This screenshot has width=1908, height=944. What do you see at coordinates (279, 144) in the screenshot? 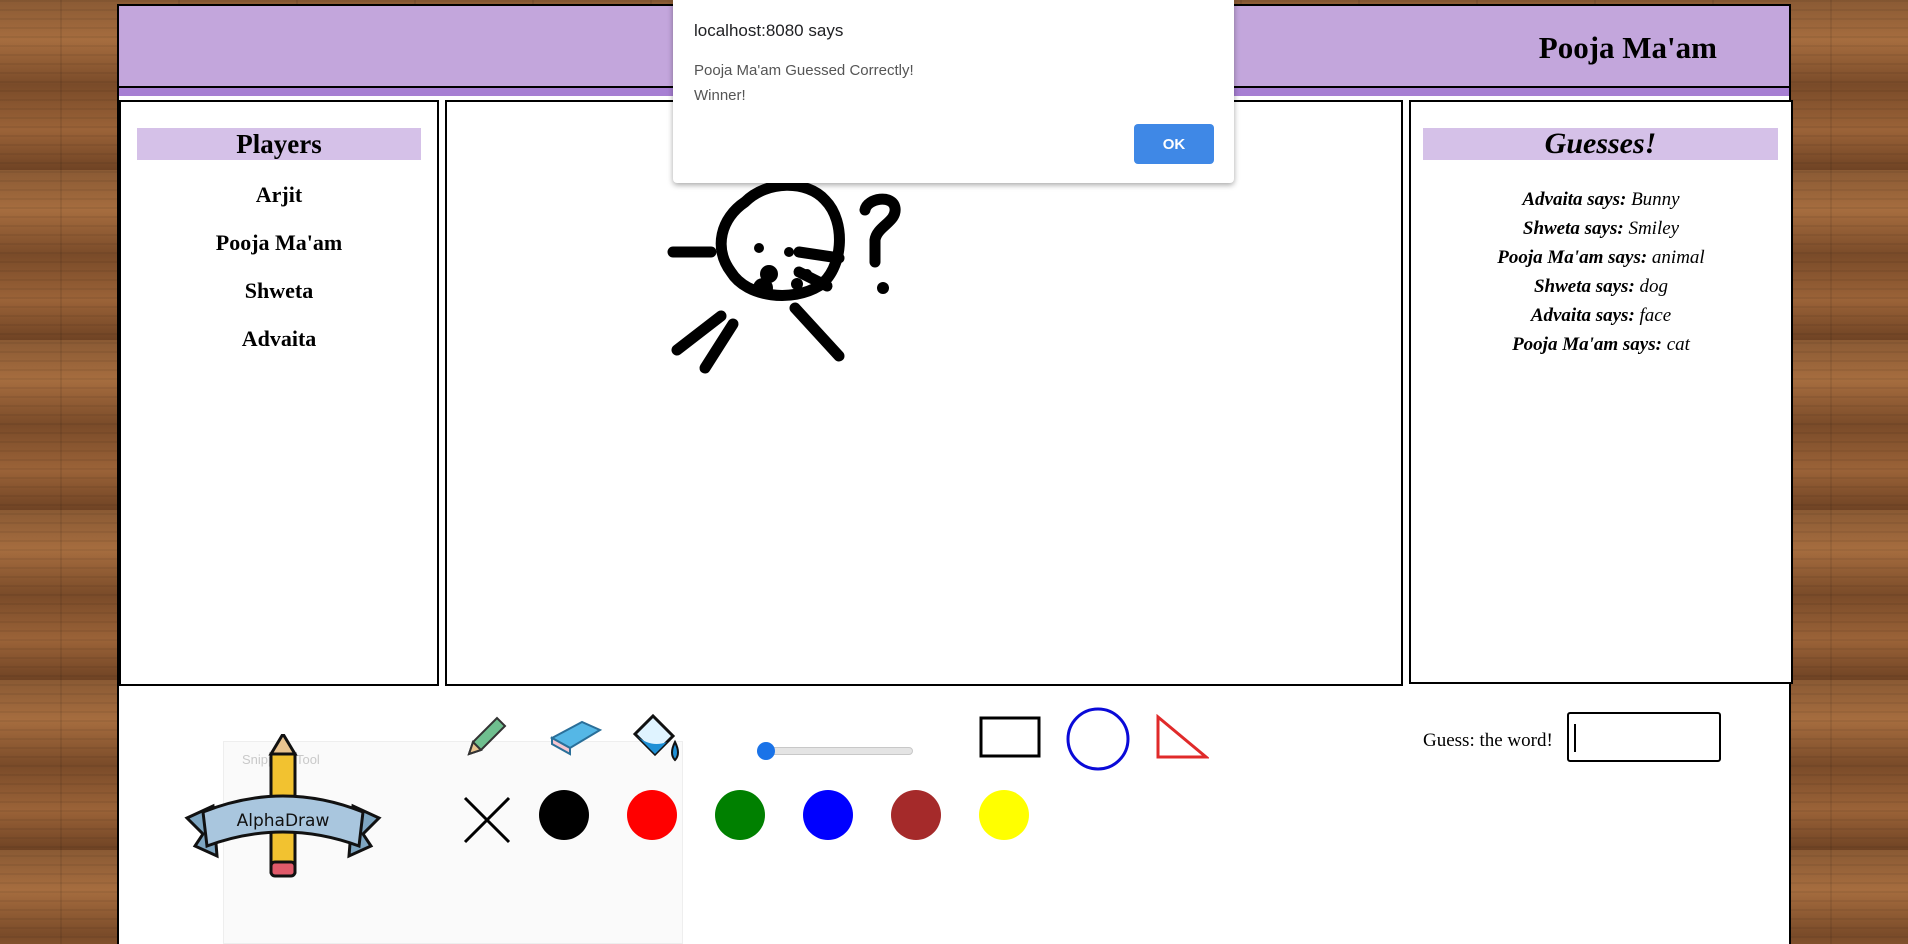
I see `players-title: Players` at bounding box center [279, 144].